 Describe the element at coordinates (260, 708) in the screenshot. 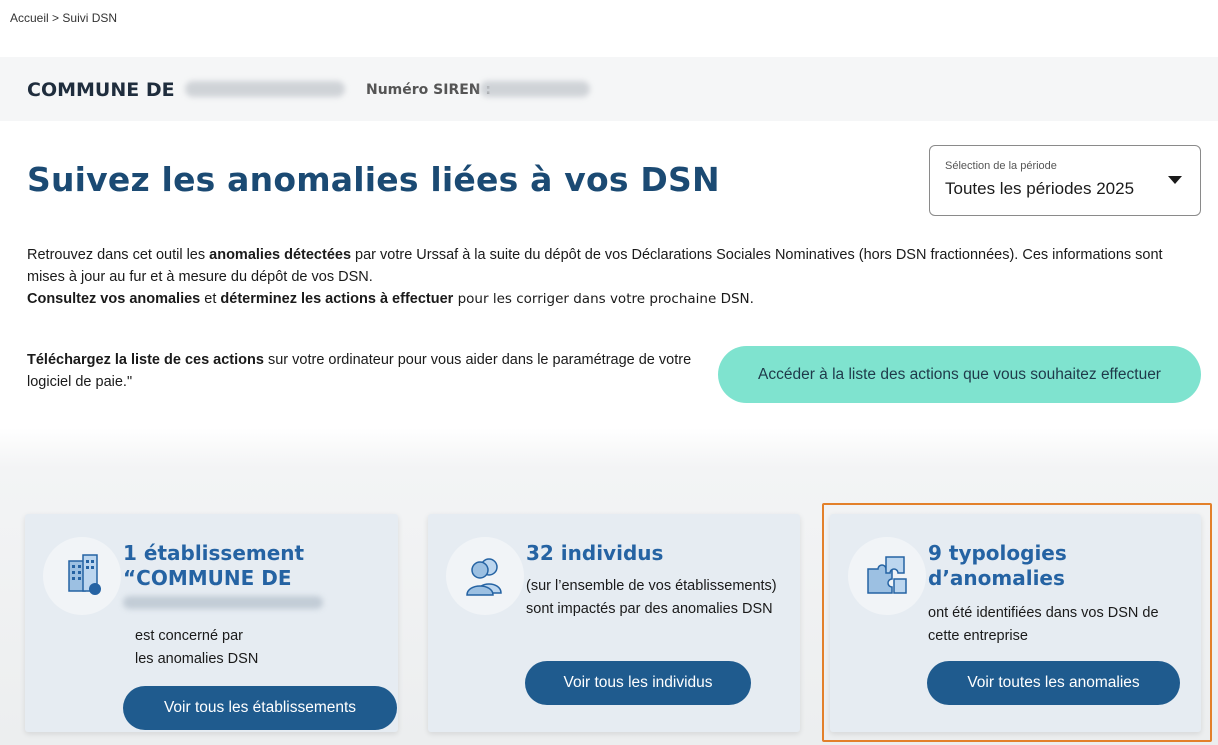

I see `view-establishments-button: Voir tous les établissements` at that location.